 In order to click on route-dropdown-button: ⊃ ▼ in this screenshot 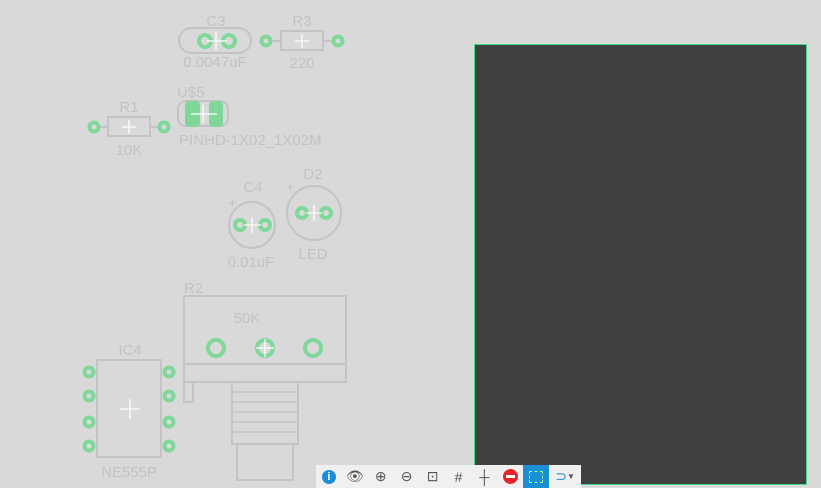, I will do `click(565, 476)`.